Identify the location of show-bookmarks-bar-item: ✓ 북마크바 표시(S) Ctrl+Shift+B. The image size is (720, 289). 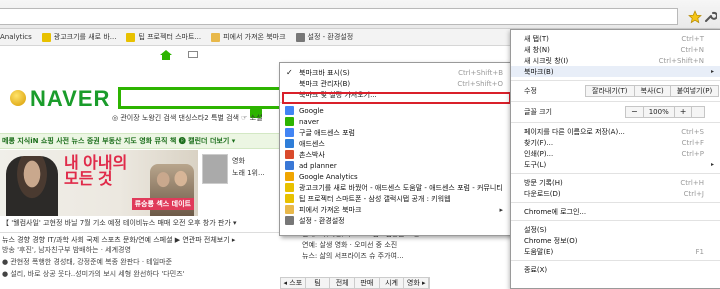
(395, 72).